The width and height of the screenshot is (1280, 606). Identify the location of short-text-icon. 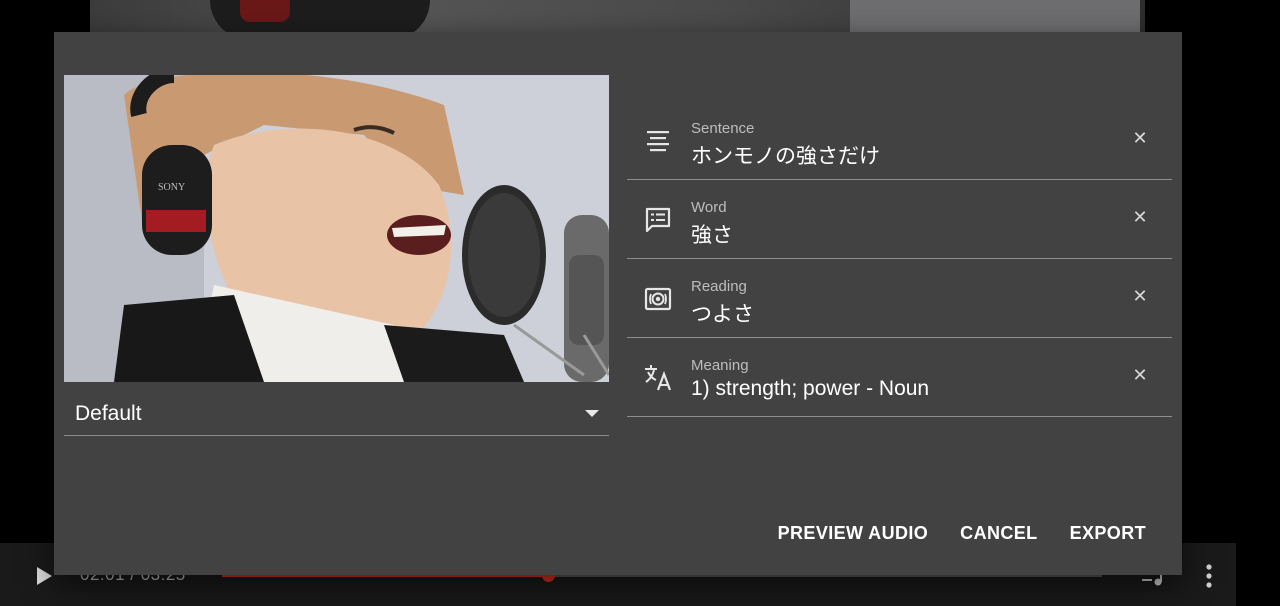
(658, 220).